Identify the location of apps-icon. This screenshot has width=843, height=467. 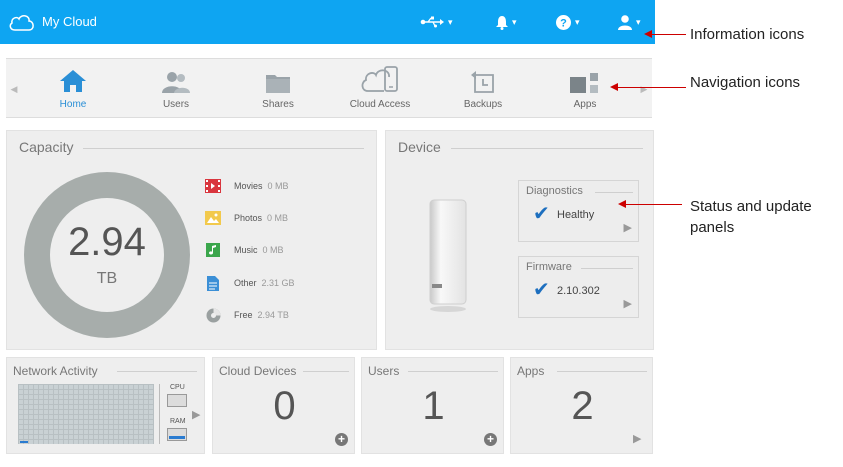
(584, 83).